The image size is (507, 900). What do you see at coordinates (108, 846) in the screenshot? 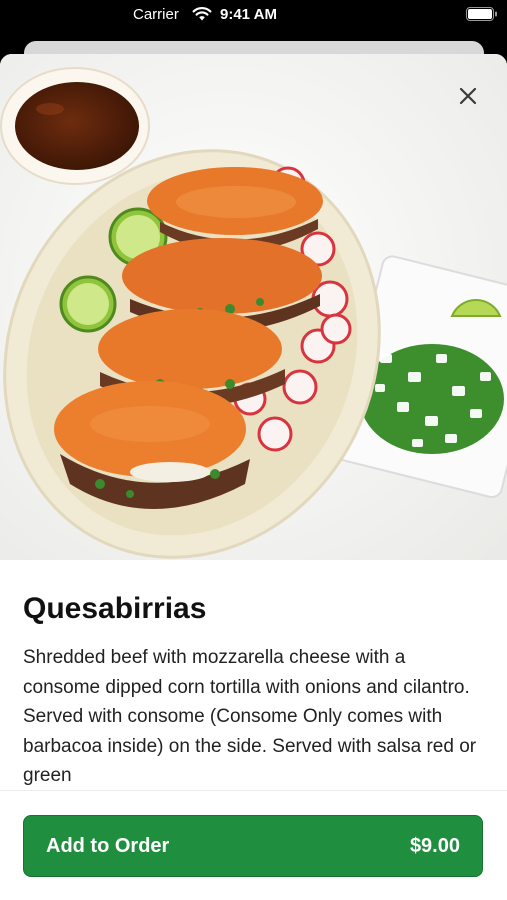
I see `add-to-order-label: Add to Order` at bounding box center [108, 846].